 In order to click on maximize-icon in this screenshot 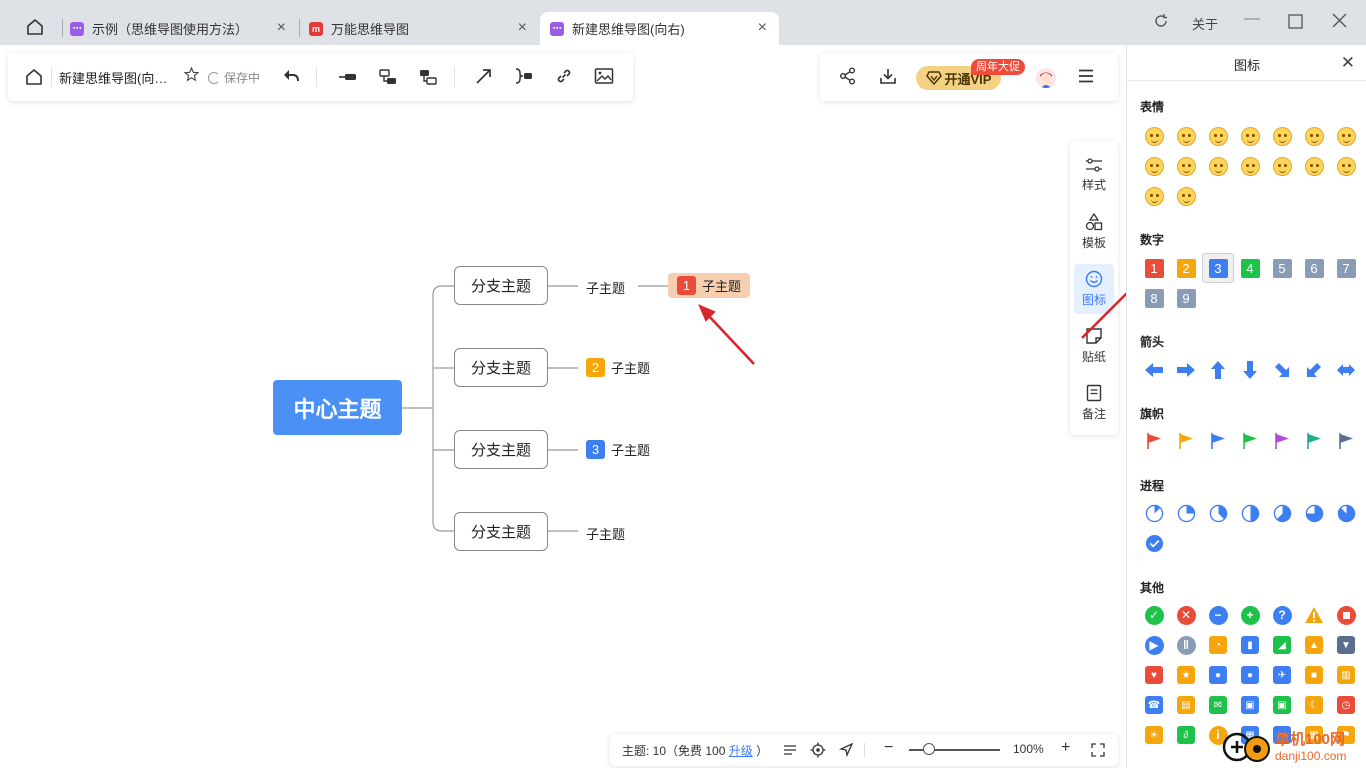, I will do `click(1295, 23)`.